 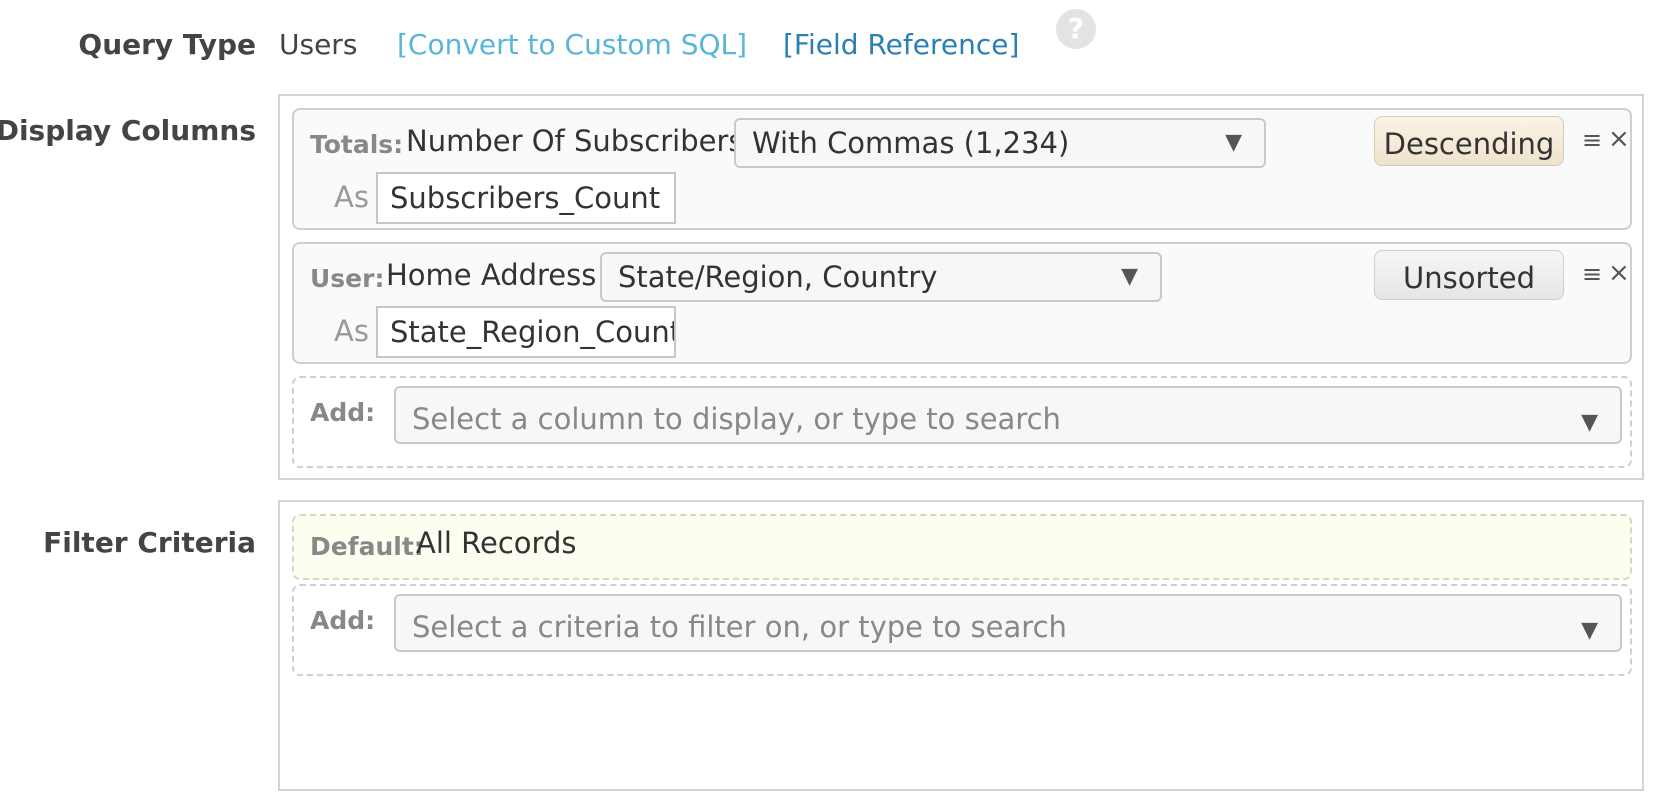 What do you see at coordinates (128, 130) in the screenshot?
I see `display-columns-label: Display Columns` at bounding box center [128, 130].